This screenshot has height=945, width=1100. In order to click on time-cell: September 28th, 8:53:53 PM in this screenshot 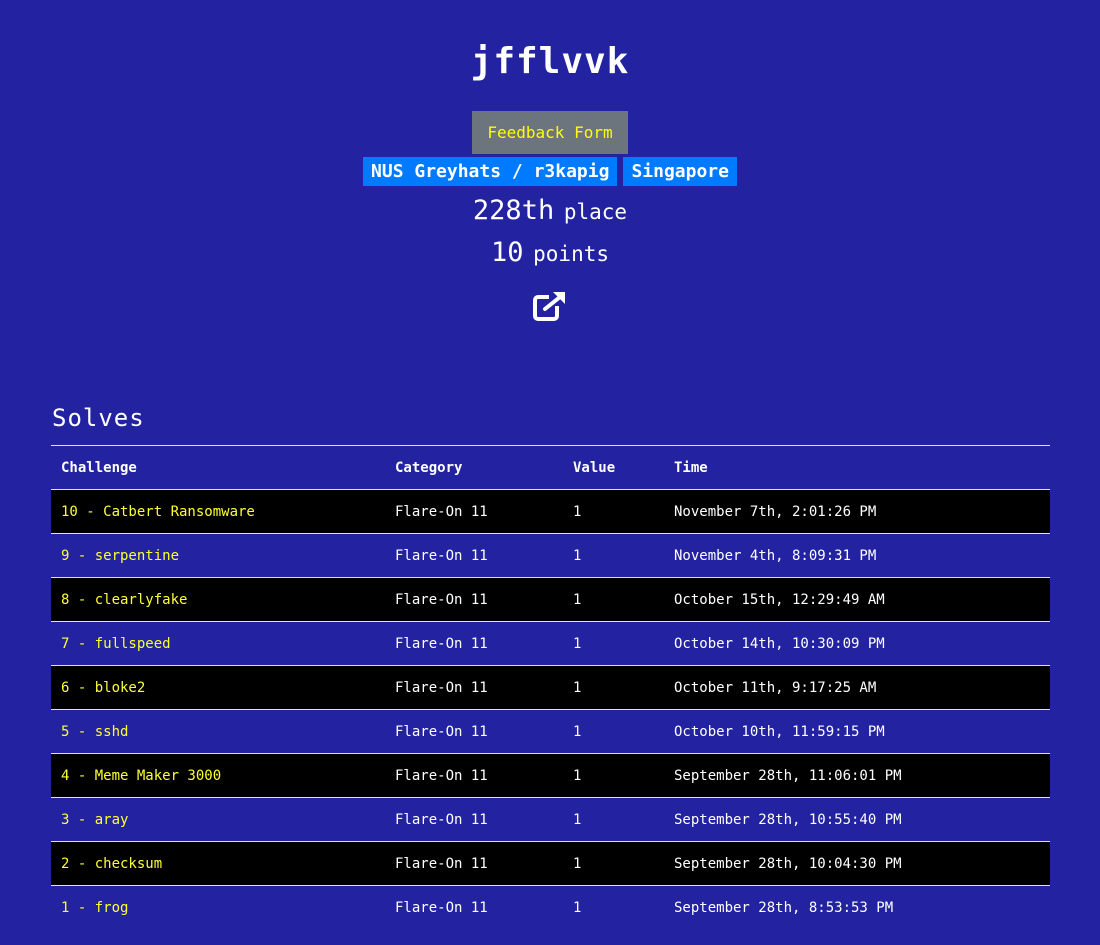, I will do `click(857, 907)`.